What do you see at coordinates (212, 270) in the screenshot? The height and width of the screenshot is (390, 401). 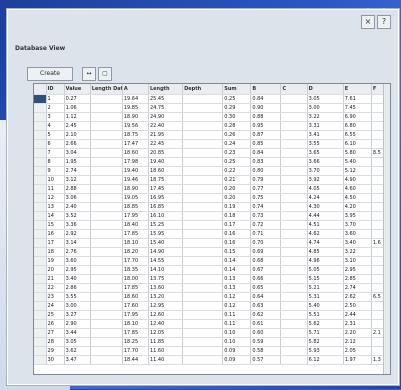 I see `table-row: 20 2.95 18.35 14.10 0.14 0.67 5.05 2.95` at bounding box center [212, 270].